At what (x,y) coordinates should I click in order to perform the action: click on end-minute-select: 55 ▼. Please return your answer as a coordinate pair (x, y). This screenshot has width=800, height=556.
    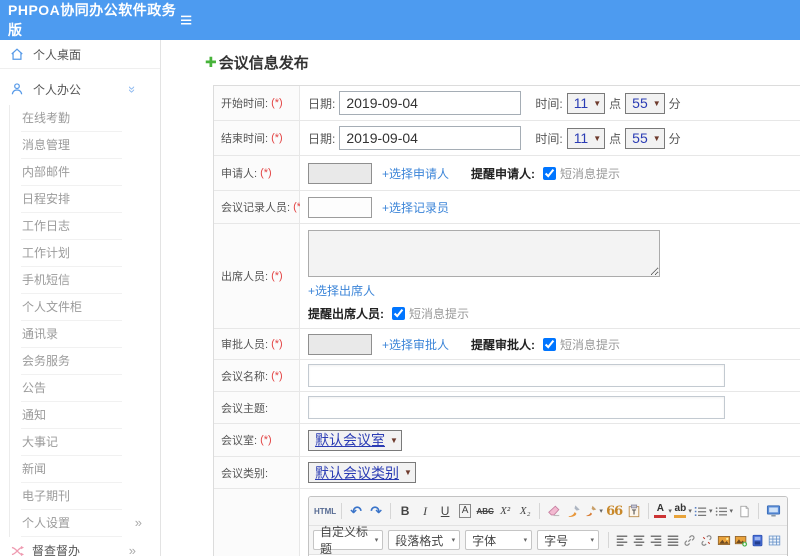
    Looking at the image, I should click on (645, 138).